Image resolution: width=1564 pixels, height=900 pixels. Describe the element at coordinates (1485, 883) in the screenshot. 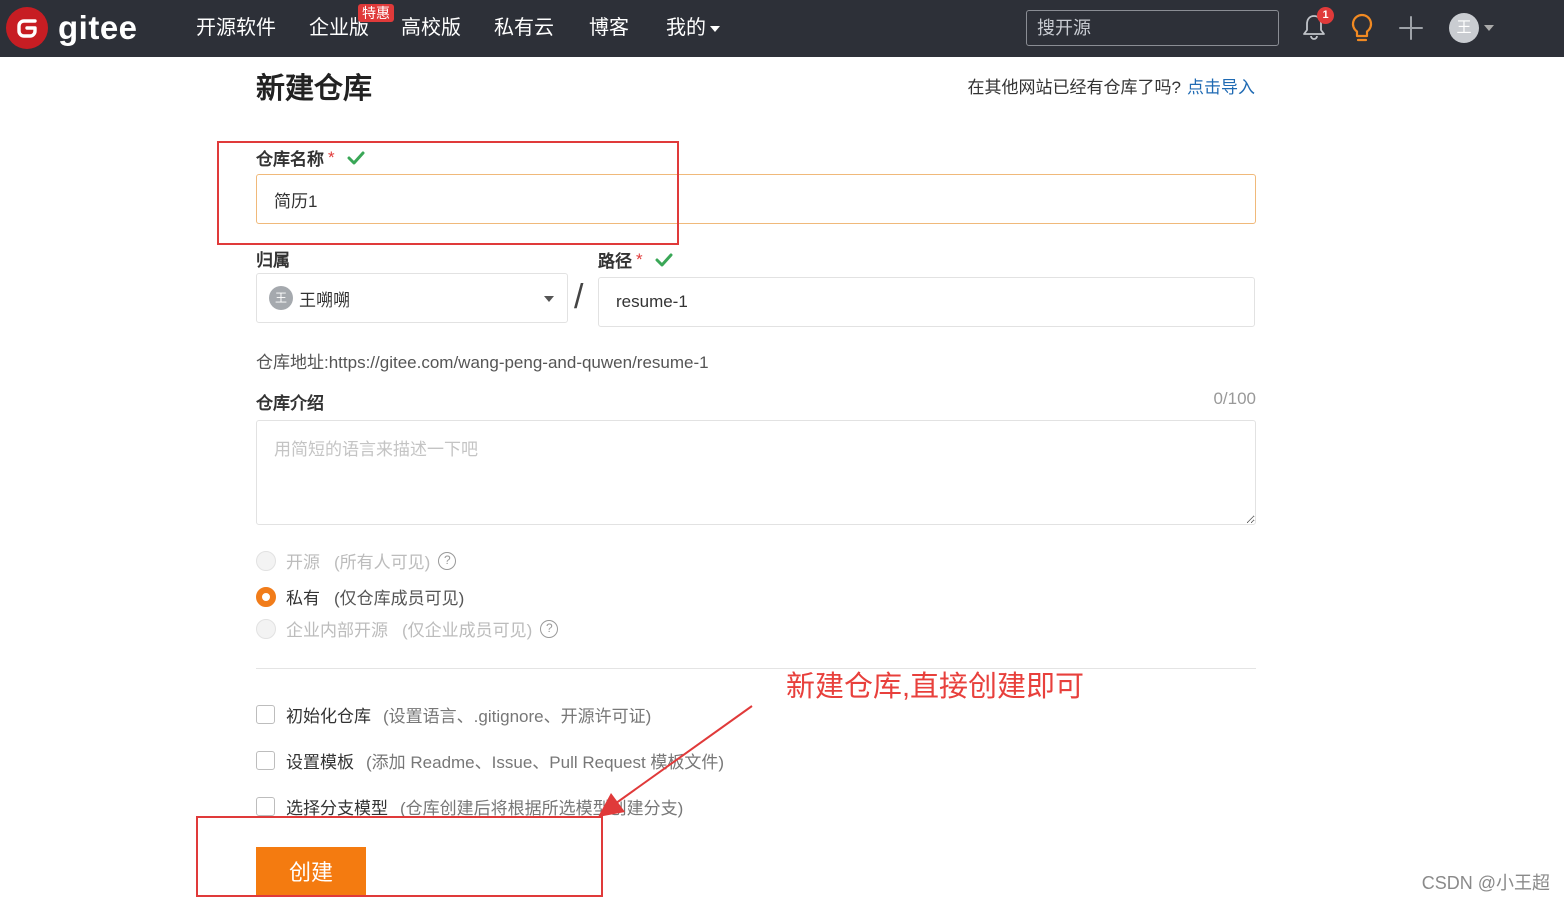

I see `watermark: CSDN @小王超` at that location.